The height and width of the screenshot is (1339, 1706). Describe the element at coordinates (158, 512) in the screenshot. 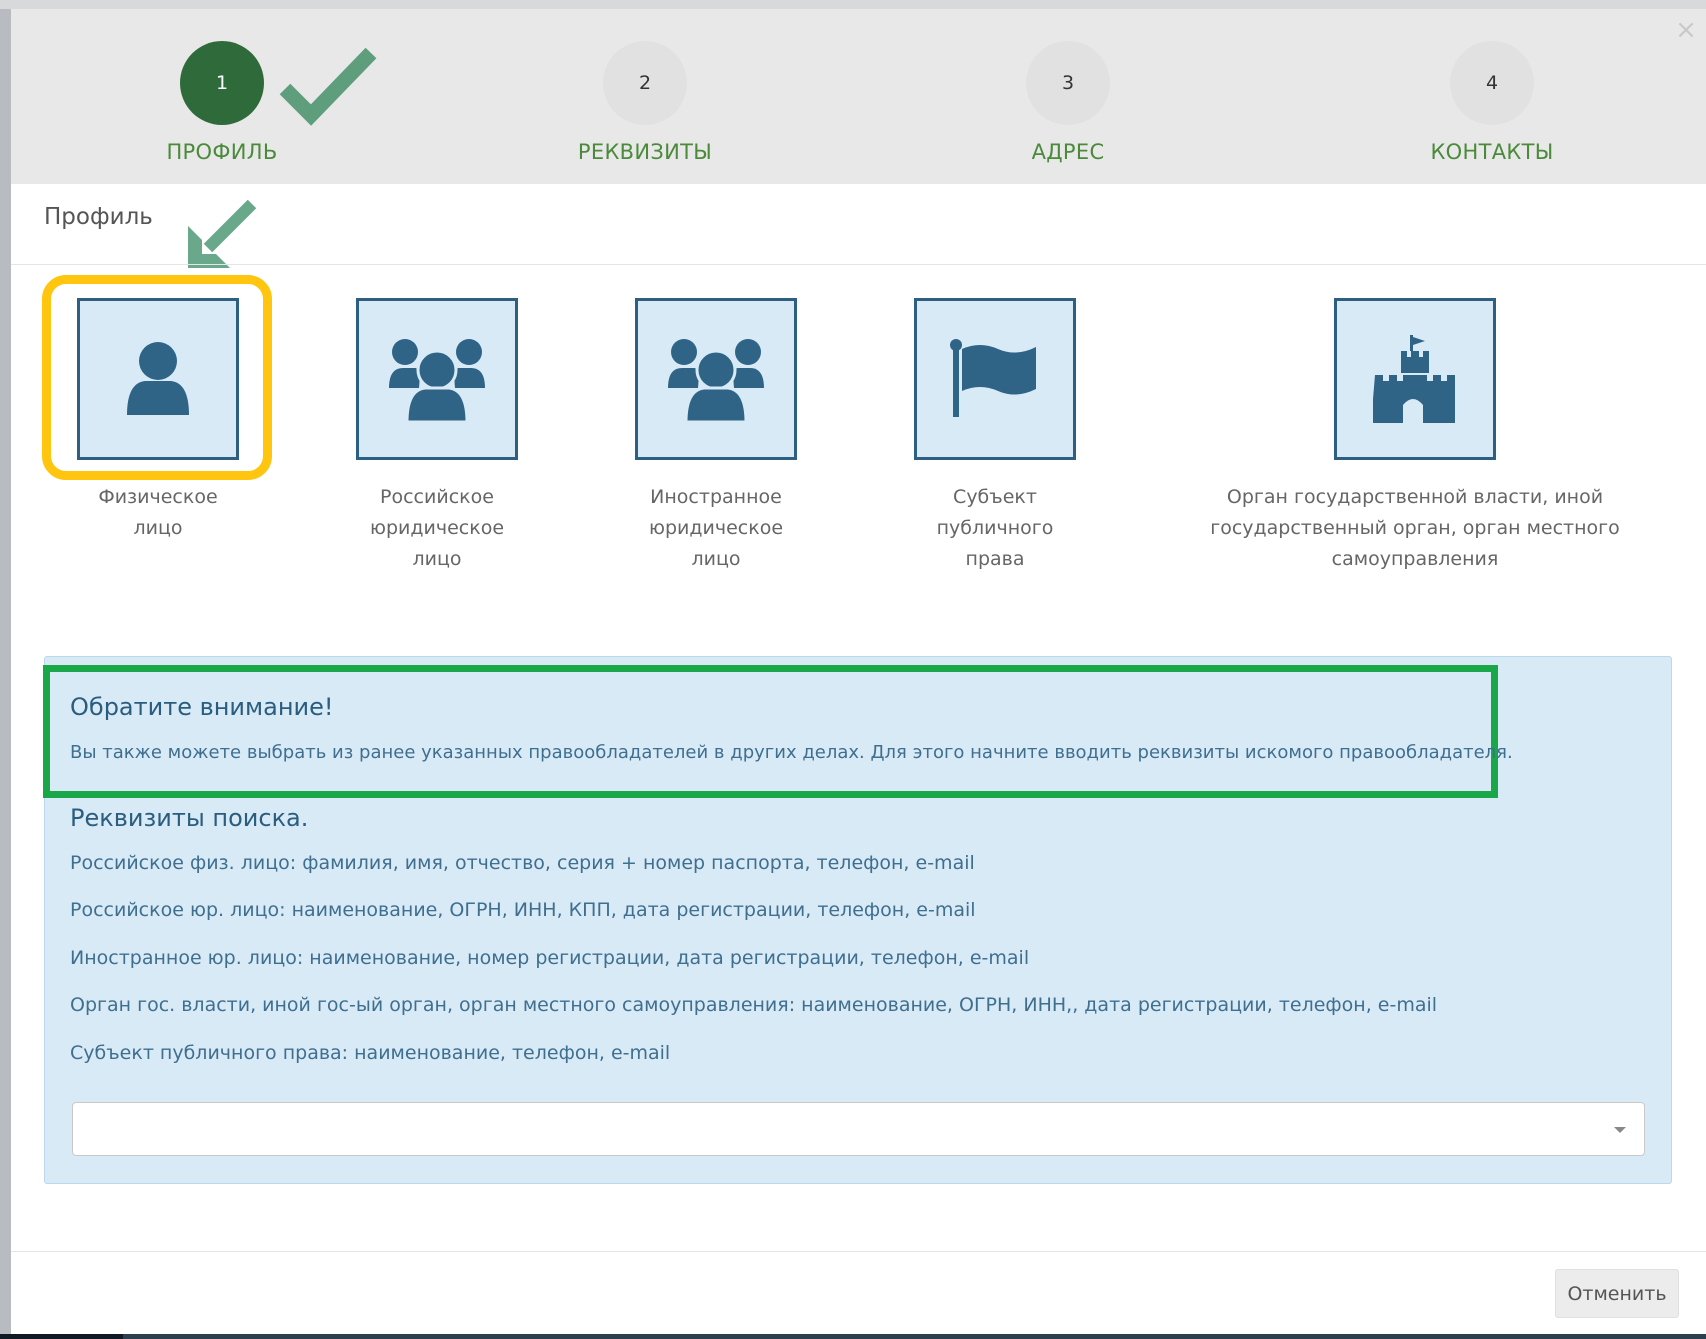

I see `option-label: Физическое лицо` at that location.